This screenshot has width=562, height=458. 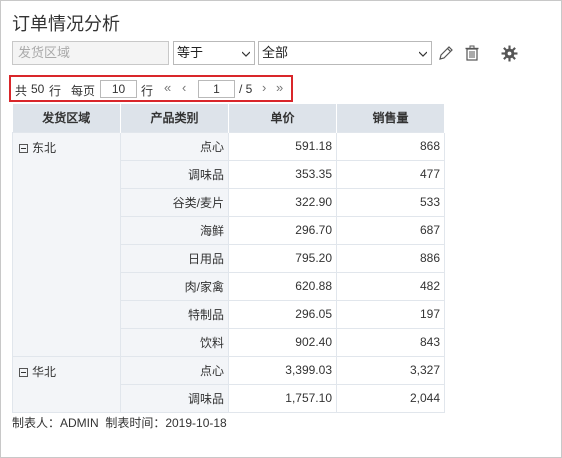 I want to click on qty-cell: 482, so click(x=390, y=286).